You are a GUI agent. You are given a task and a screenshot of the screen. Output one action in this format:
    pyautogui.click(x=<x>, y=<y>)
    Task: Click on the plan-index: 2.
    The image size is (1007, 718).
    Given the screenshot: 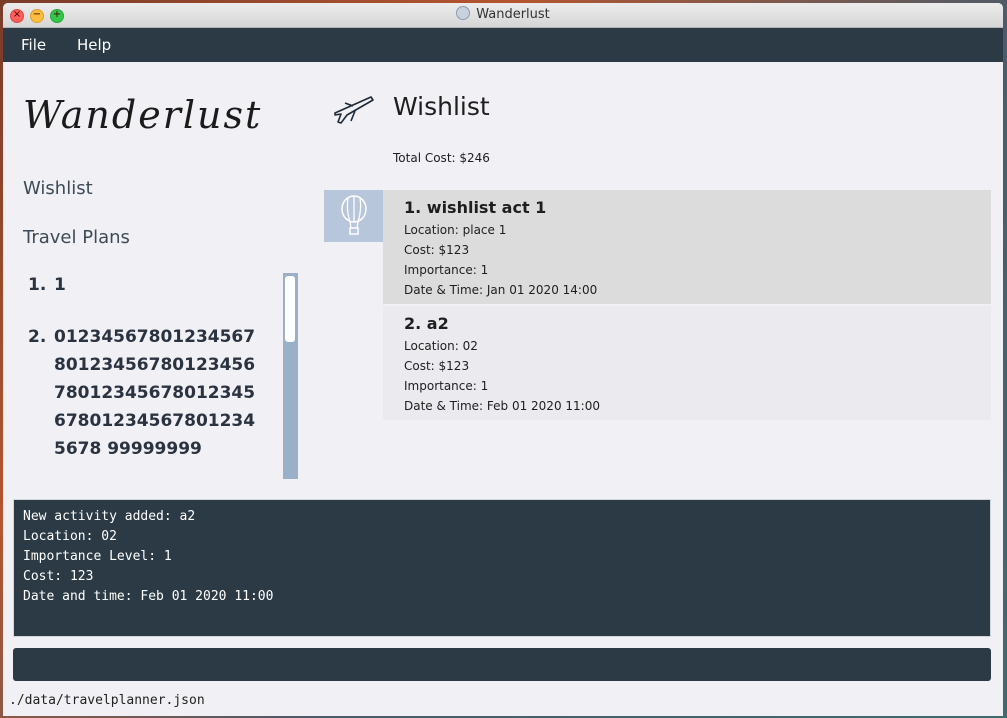 What is the action you would take?
    pyautogui.click(x=37, y=337)
    